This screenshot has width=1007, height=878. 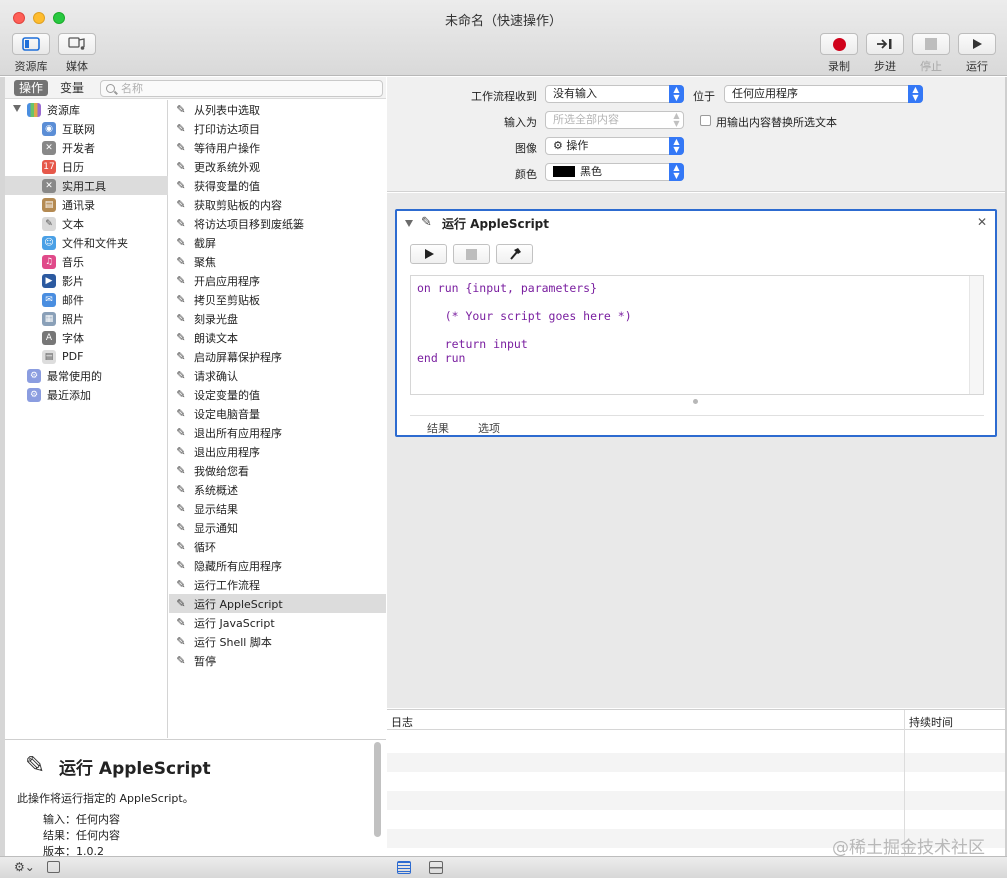 What do you see at coordinates (696, 224) in the screenshot?
I see `action-header: ✎ 运行 AppleScript ✕` at bounding box center [696, 224].